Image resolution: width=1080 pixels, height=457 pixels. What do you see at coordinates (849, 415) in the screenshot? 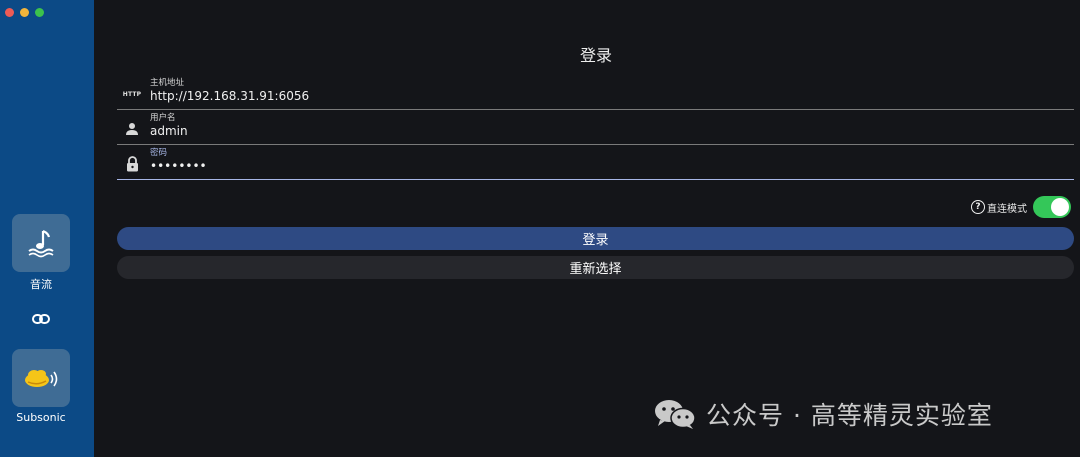
I see `watermark-text: 公众号 · 高等精灵实验室` at bounding box center [849, 415].